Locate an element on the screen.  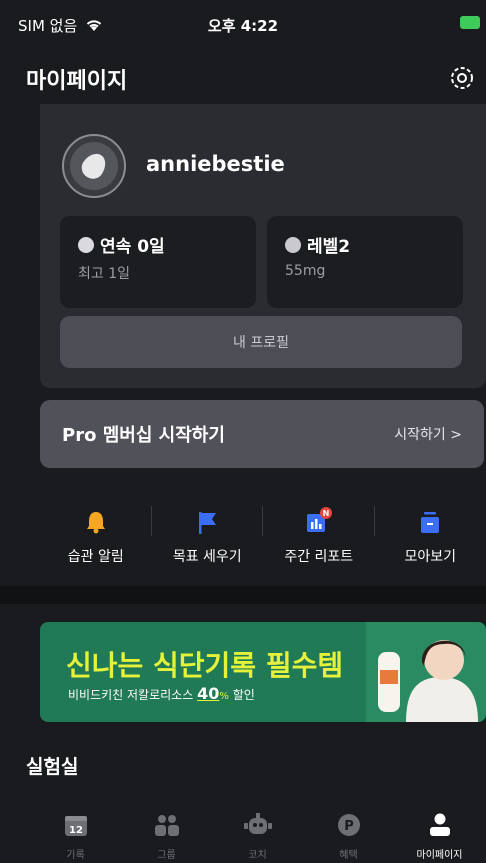
tab-mypage: 마이페이지 is located at coordinates (439, 835).